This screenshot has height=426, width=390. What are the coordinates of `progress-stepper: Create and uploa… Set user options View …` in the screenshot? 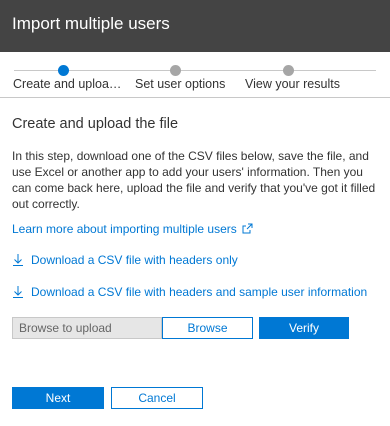 It's located at (195, 74).